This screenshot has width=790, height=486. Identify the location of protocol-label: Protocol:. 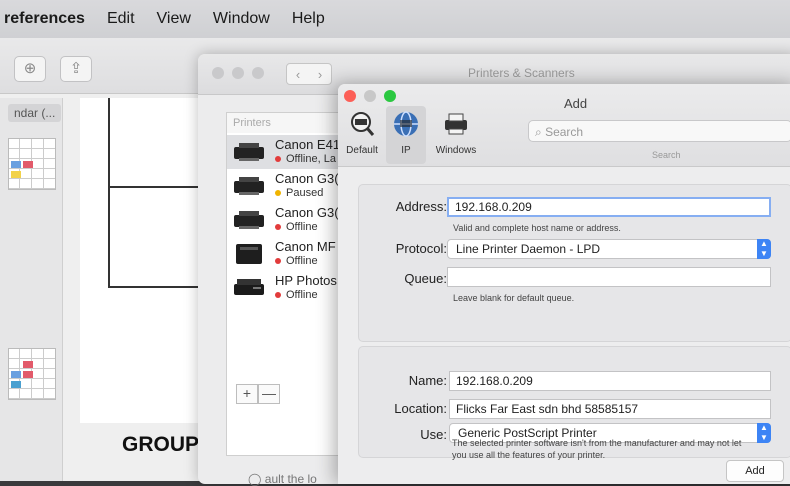
(421, 248).